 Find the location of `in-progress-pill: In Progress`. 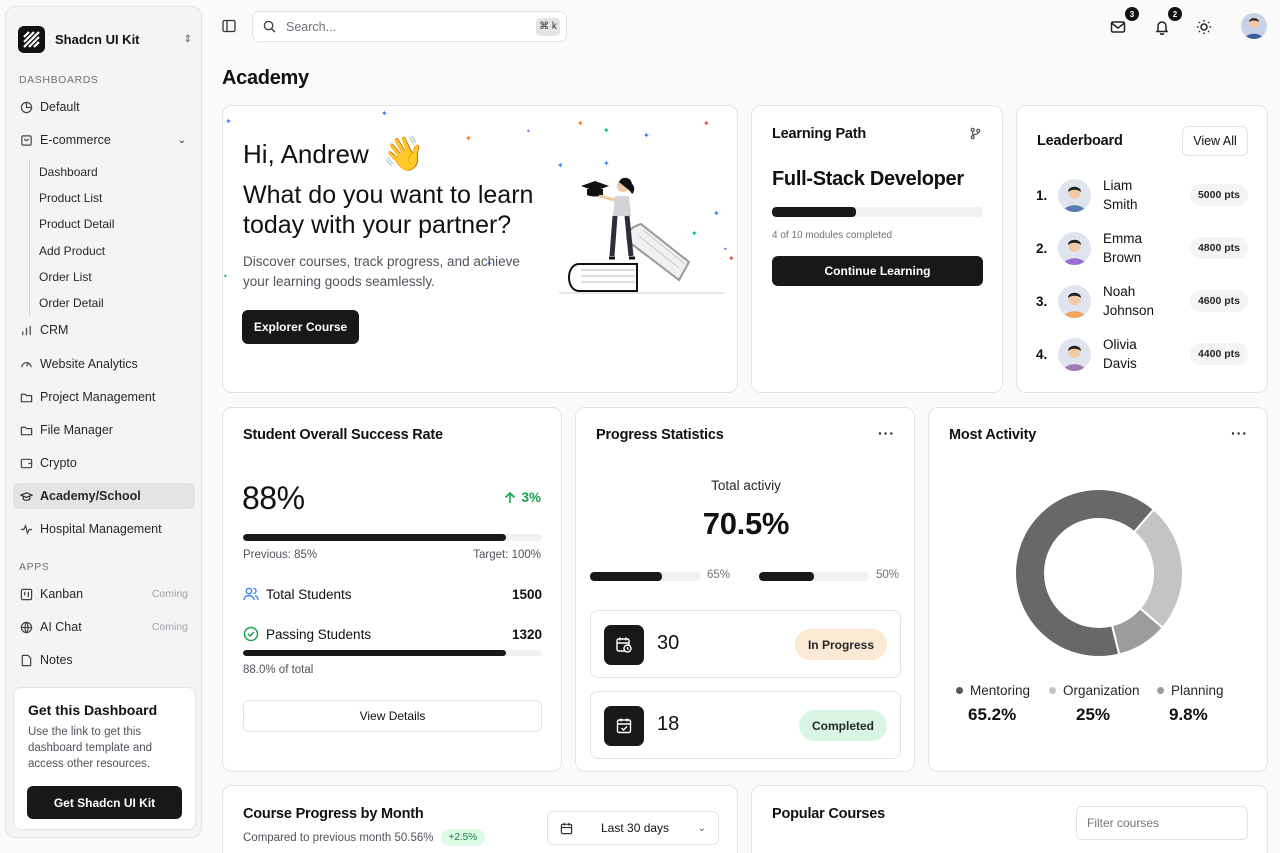

in-progress-pill: In Progress is located at coordinates (840, 644).